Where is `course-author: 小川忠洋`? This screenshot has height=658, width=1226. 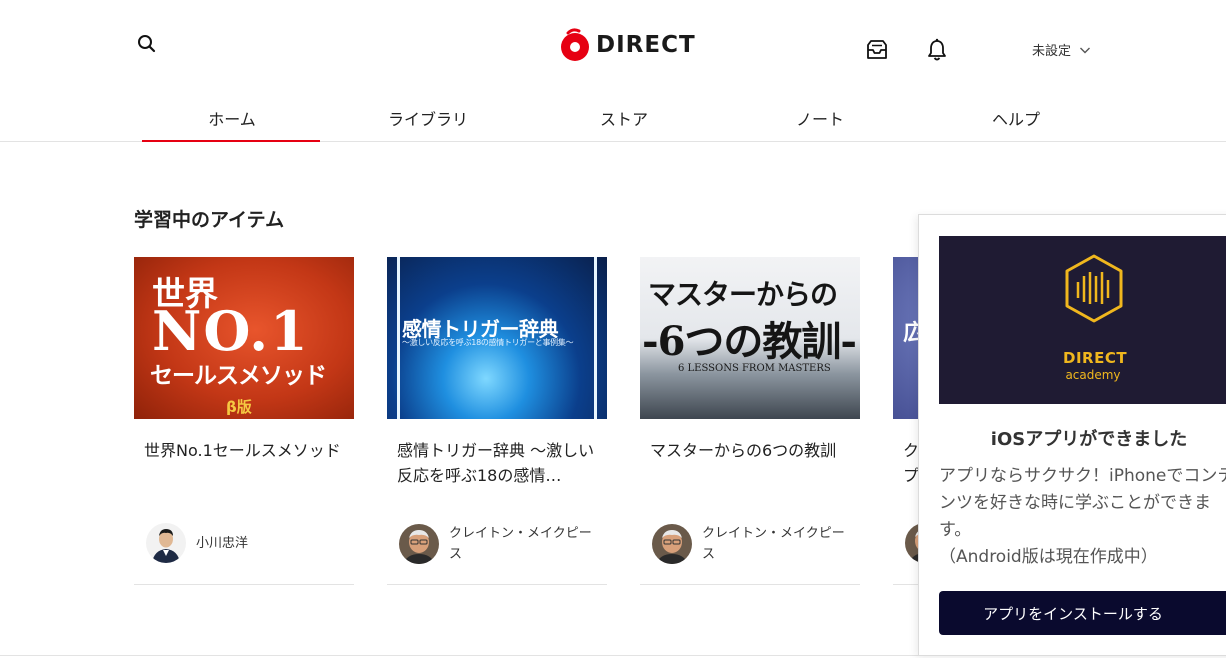
course-author: 小川忠洋 is located at coordinates (246, 543).